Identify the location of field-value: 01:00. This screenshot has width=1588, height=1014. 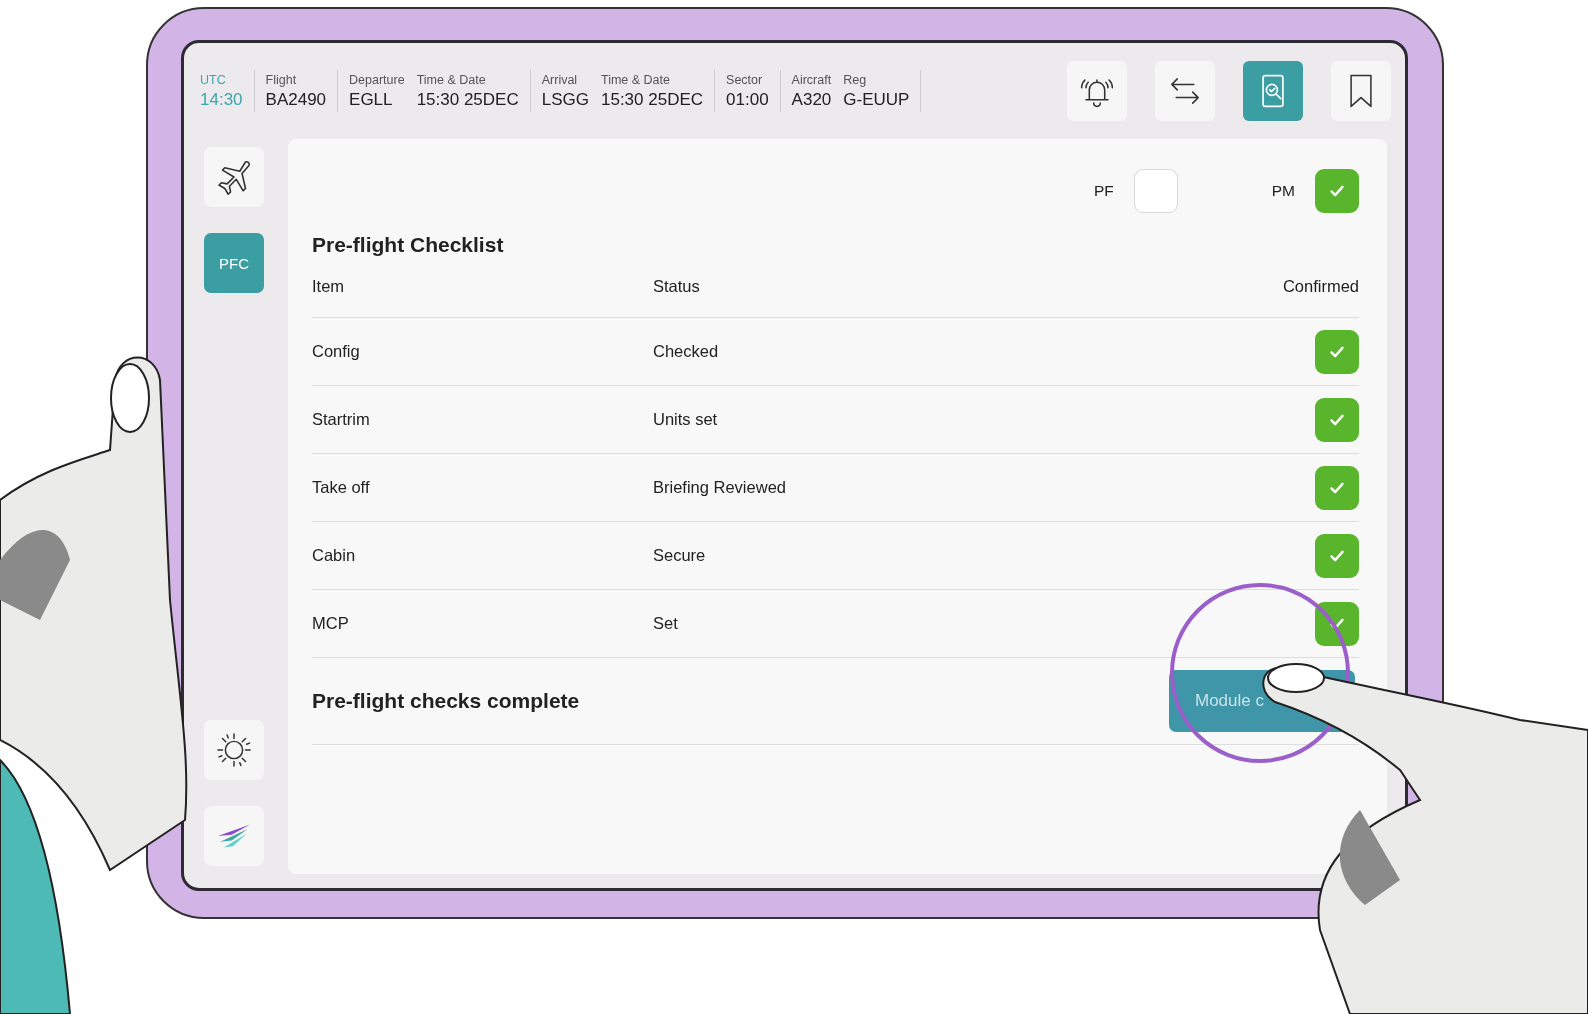
(747, 99).